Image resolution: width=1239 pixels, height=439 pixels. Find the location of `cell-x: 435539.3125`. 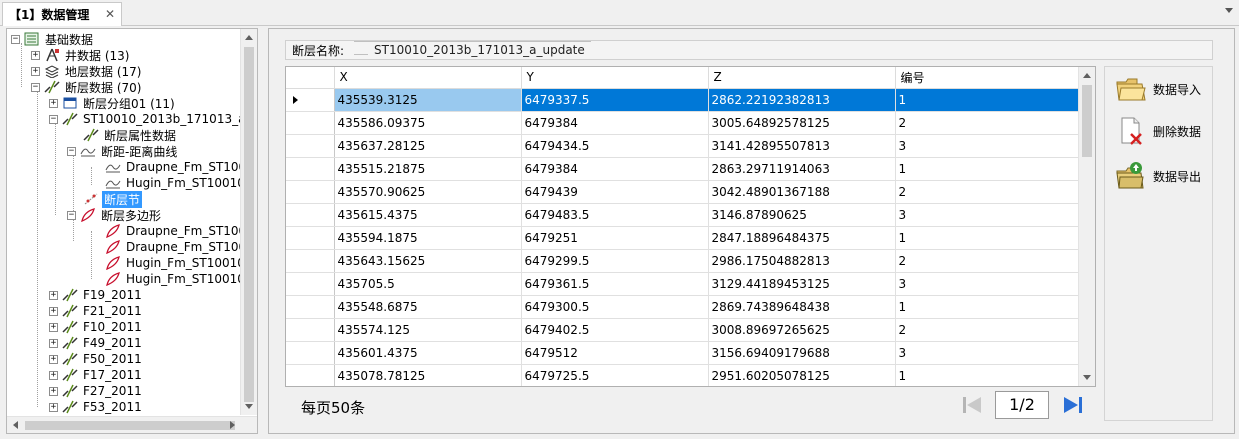

cell-x: 435539.3125 is located at coordinates (428, 100).